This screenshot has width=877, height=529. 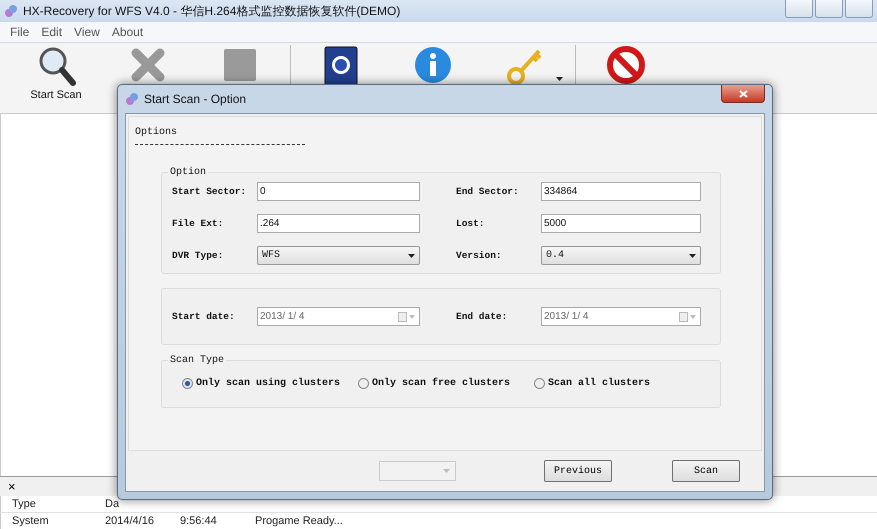 What do you see at coordinates (51, 32) in the screenshot?
I see `menu-item: Edit` at bounding box center [51, 32].